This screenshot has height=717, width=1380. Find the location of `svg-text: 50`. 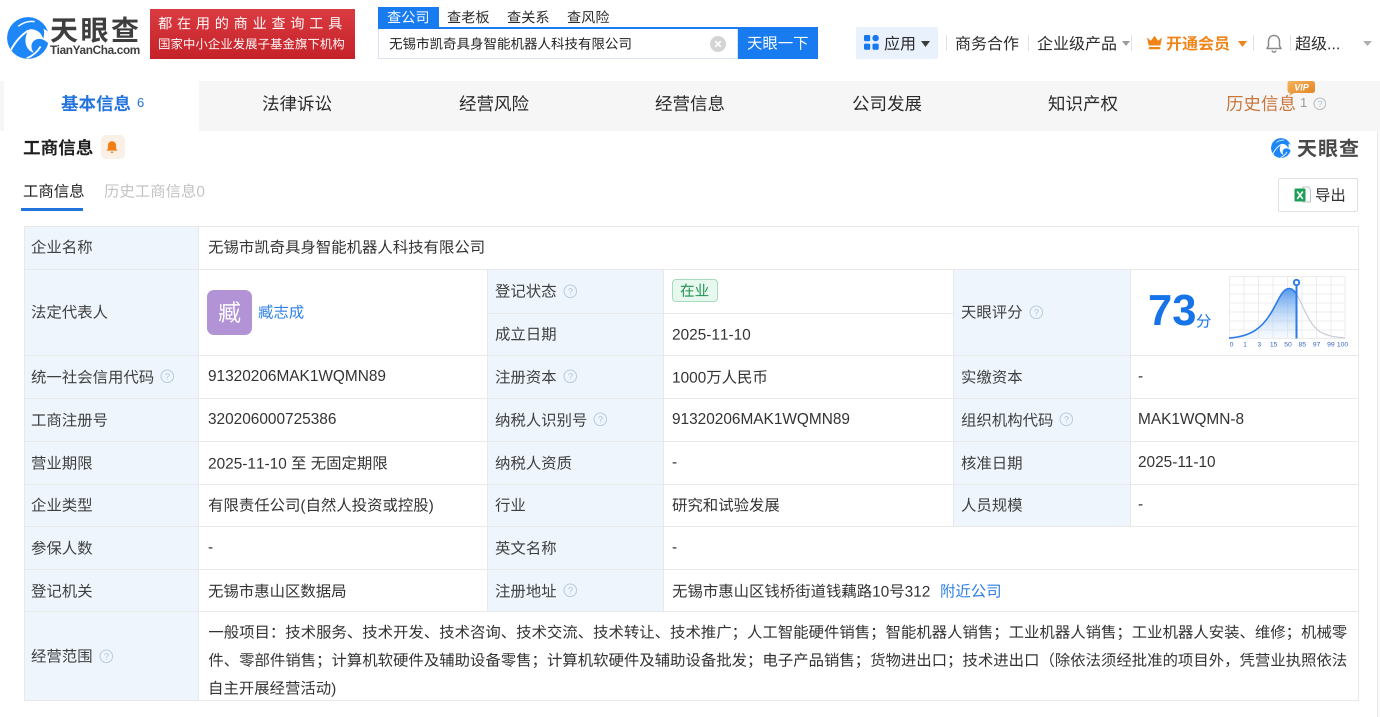

svg-text: 50 is located at coordinates (1288, 345).